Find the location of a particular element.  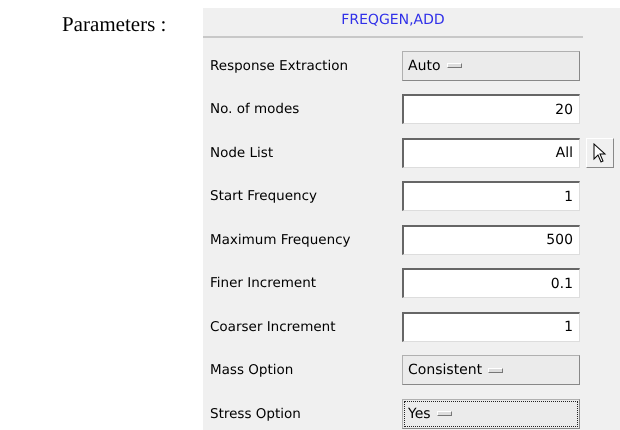

parameters-heading: Parameters : is located at coordinates (115, 25).